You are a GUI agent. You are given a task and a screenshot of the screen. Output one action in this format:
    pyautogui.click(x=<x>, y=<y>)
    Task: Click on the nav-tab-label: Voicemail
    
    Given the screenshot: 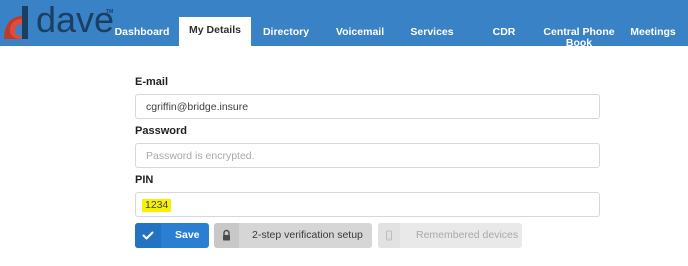 What is the action you would take?
    pyautogui.click(x=360, y=32)
    